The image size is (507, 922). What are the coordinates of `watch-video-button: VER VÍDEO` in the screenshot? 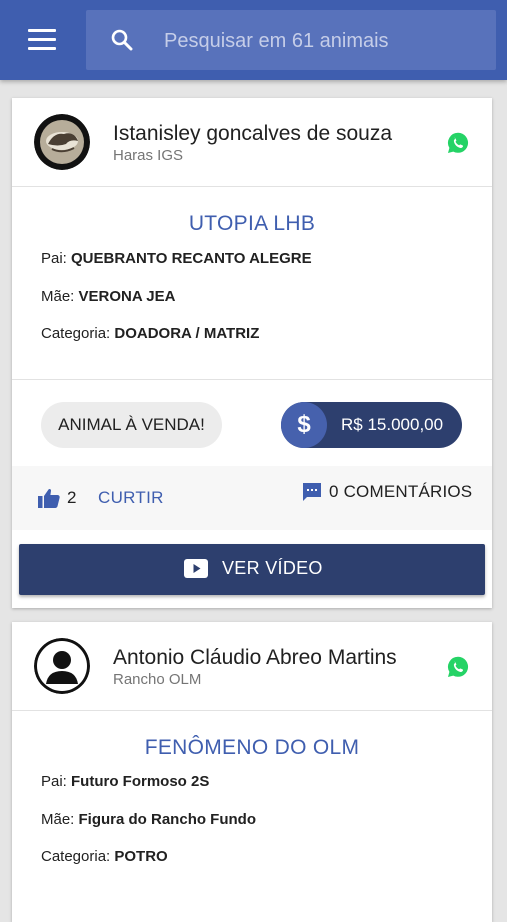 It's located at (252, 569).